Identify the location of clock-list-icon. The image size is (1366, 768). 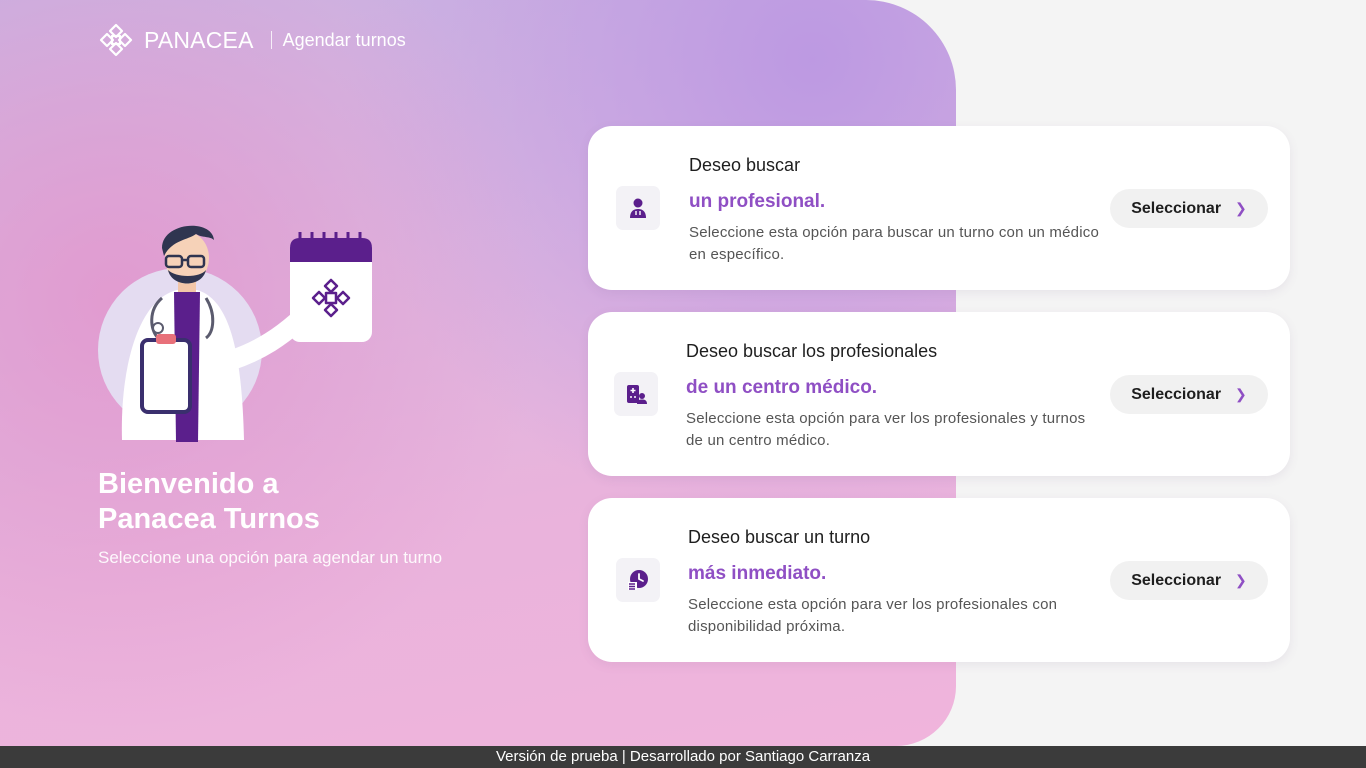
(638, 580).